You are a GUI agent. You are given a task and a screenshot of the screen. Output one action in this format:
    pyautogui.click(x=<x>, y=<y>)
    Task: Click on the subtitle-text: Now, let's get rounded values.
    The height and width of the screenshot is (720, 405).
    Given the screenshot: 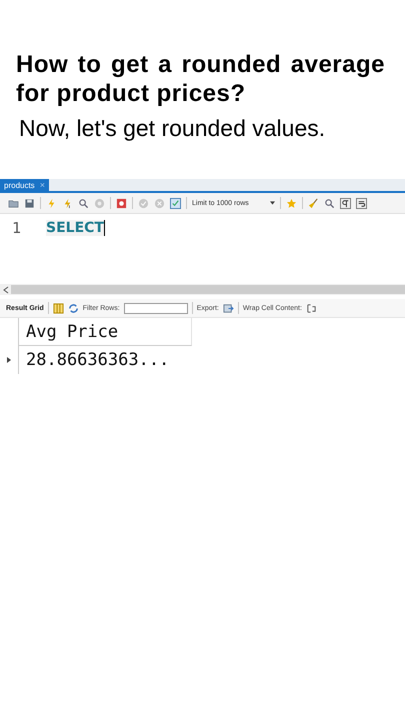 What is the action you would take?
    pyautogui.click(x=172, y=128)
    